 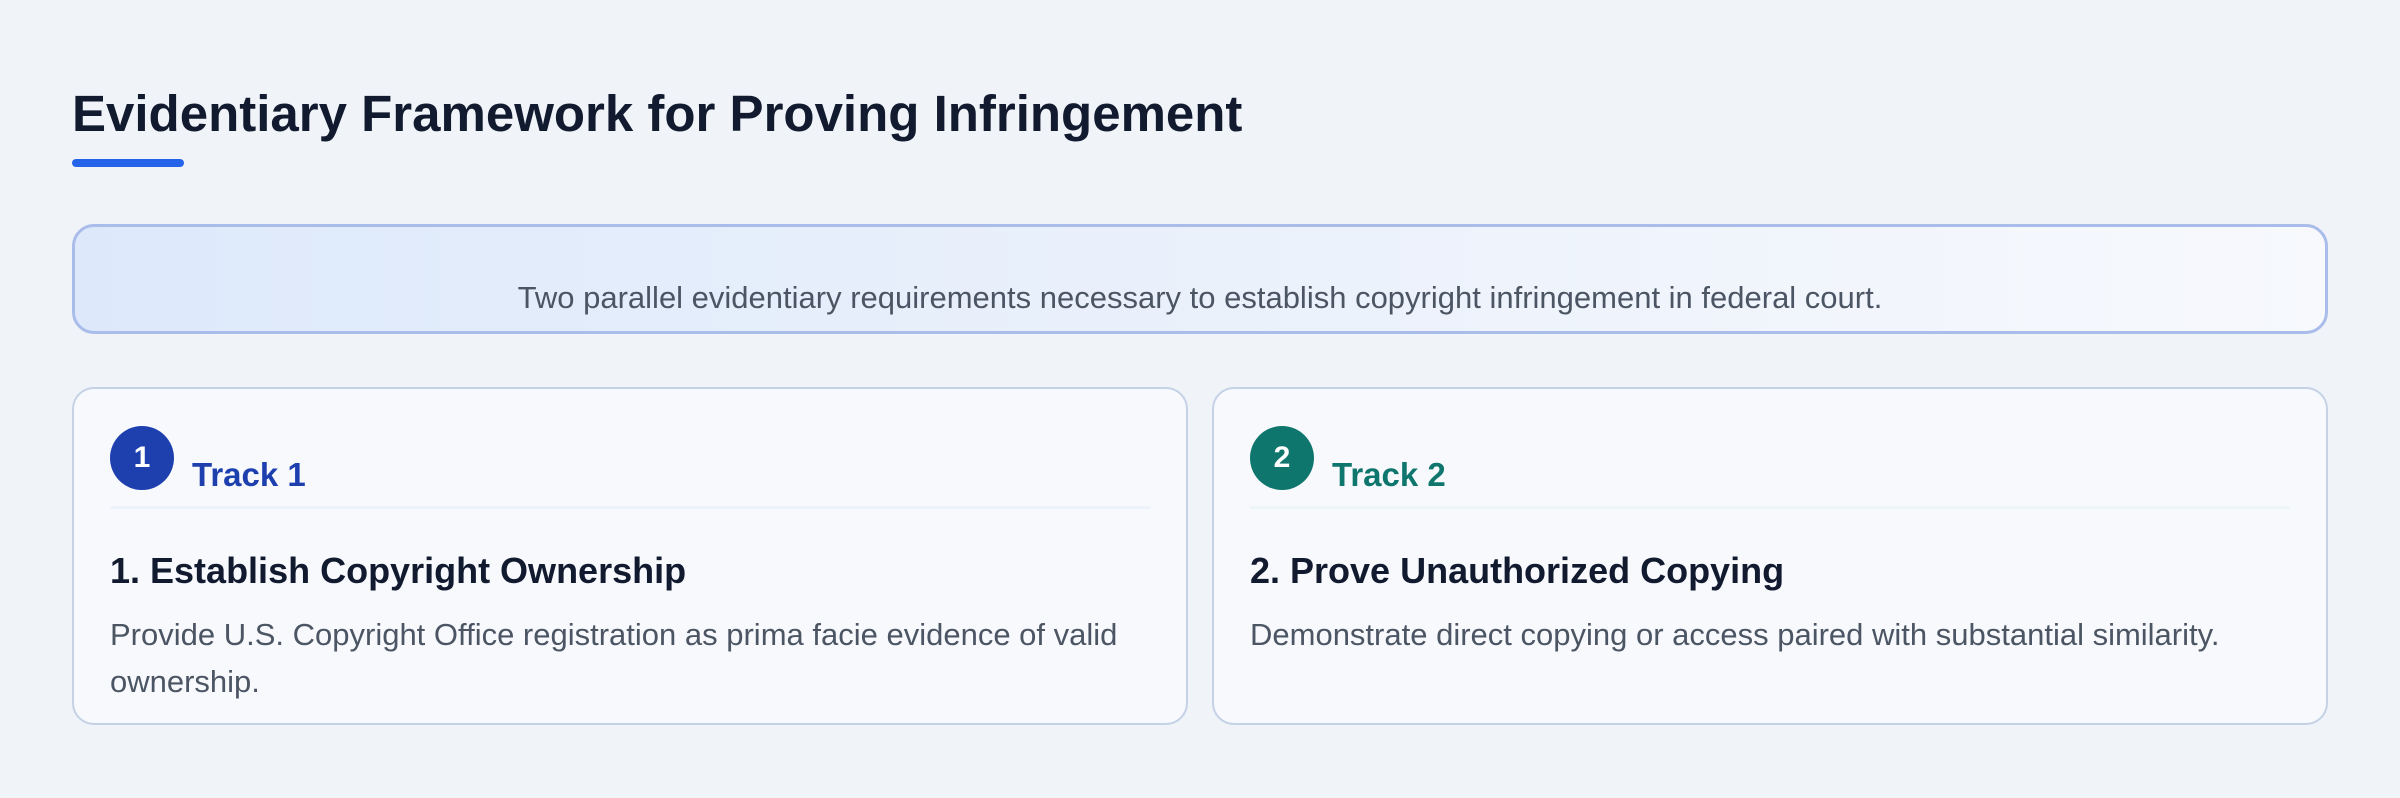 I want to click on track-1-heading: 1. Establish Copyright Ownership, so click(x=398, y=570).